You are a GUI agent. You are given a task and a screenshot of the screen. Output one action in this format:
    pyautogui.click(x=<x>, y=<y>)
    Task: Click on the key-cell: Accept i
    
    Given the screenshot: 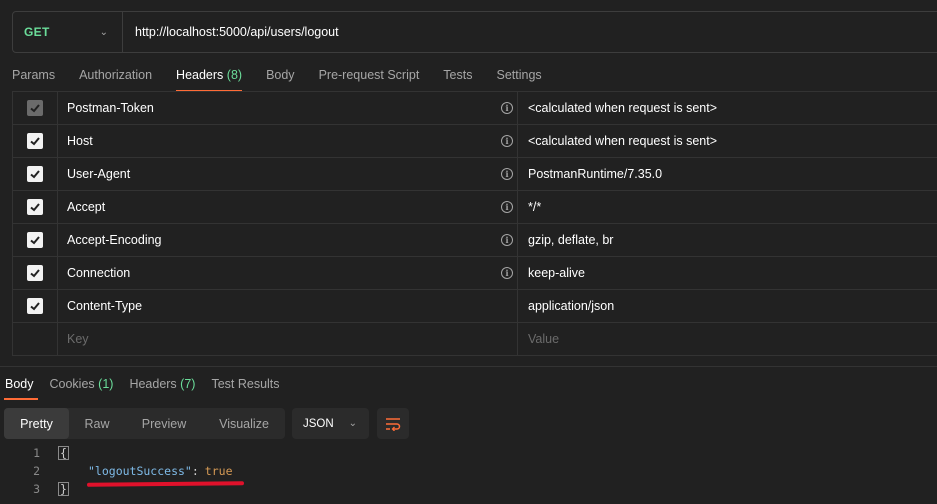 What is the action you would take?
    pyautogui.click(x=288, y=207)
    